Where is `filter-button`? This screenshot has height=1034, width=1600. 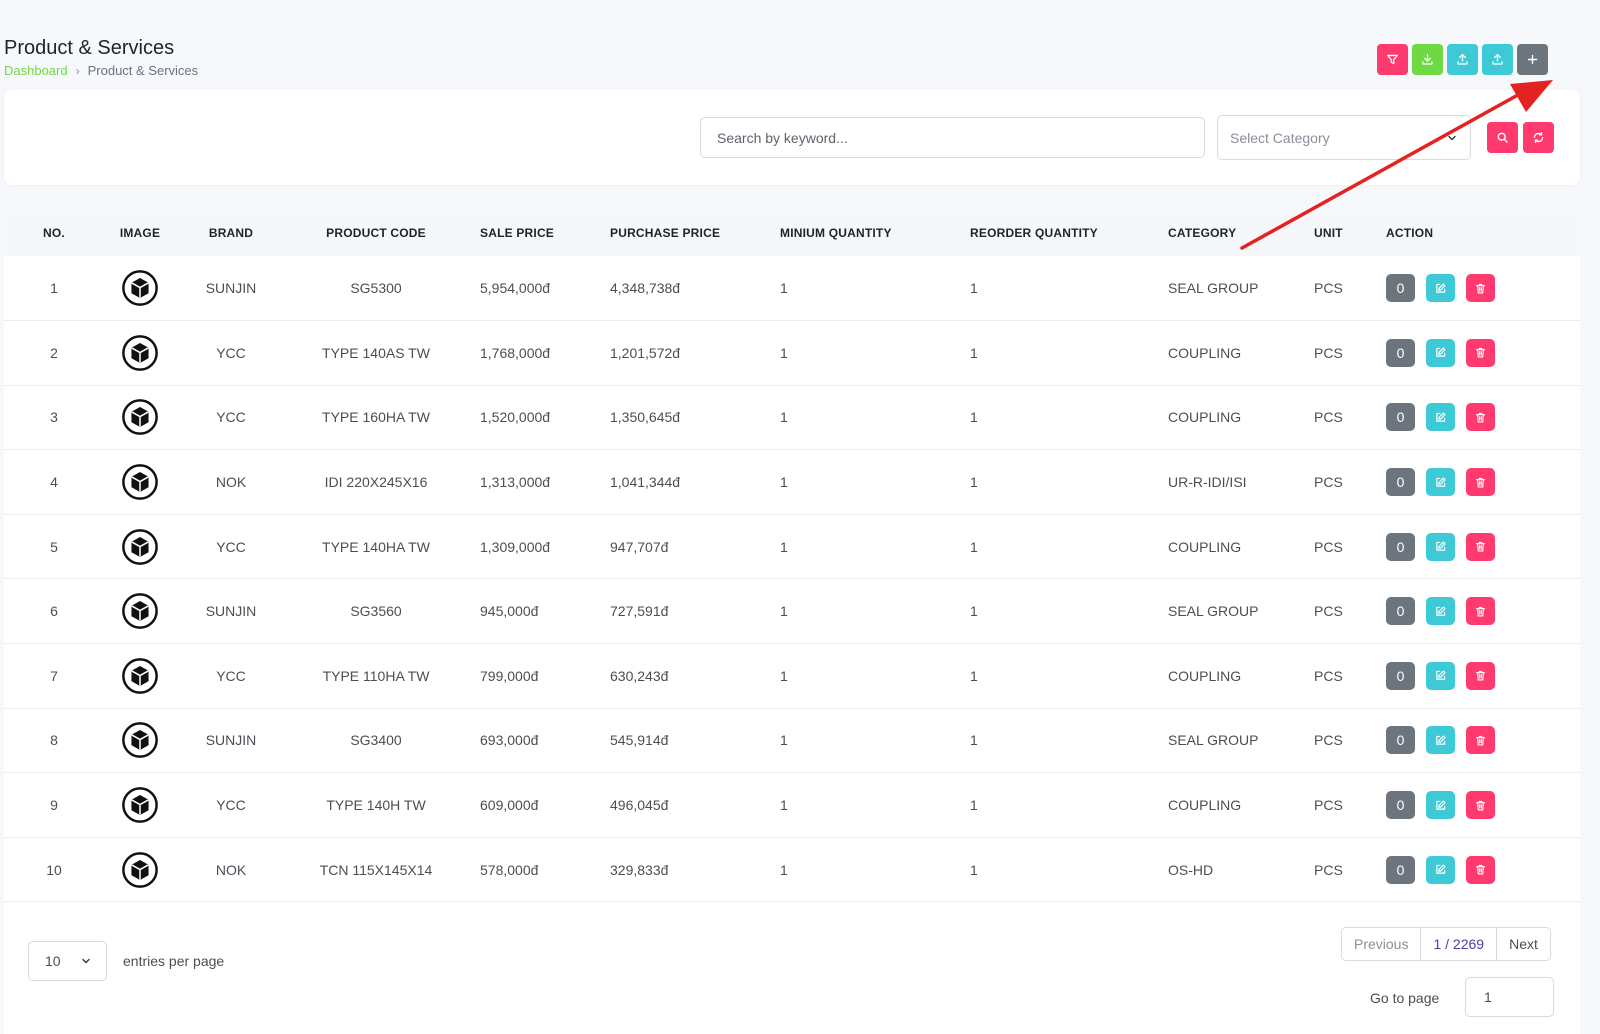
filter-button is located at coordinates (1392, 59).